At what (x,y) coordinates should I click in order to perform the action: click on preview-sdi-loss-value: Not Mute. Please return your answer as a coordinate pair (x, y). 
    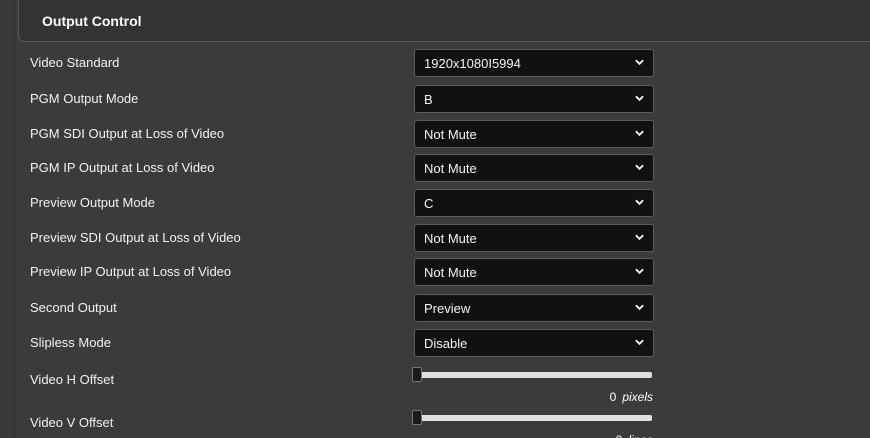
    Looking at the image, I should click on (450, 238).